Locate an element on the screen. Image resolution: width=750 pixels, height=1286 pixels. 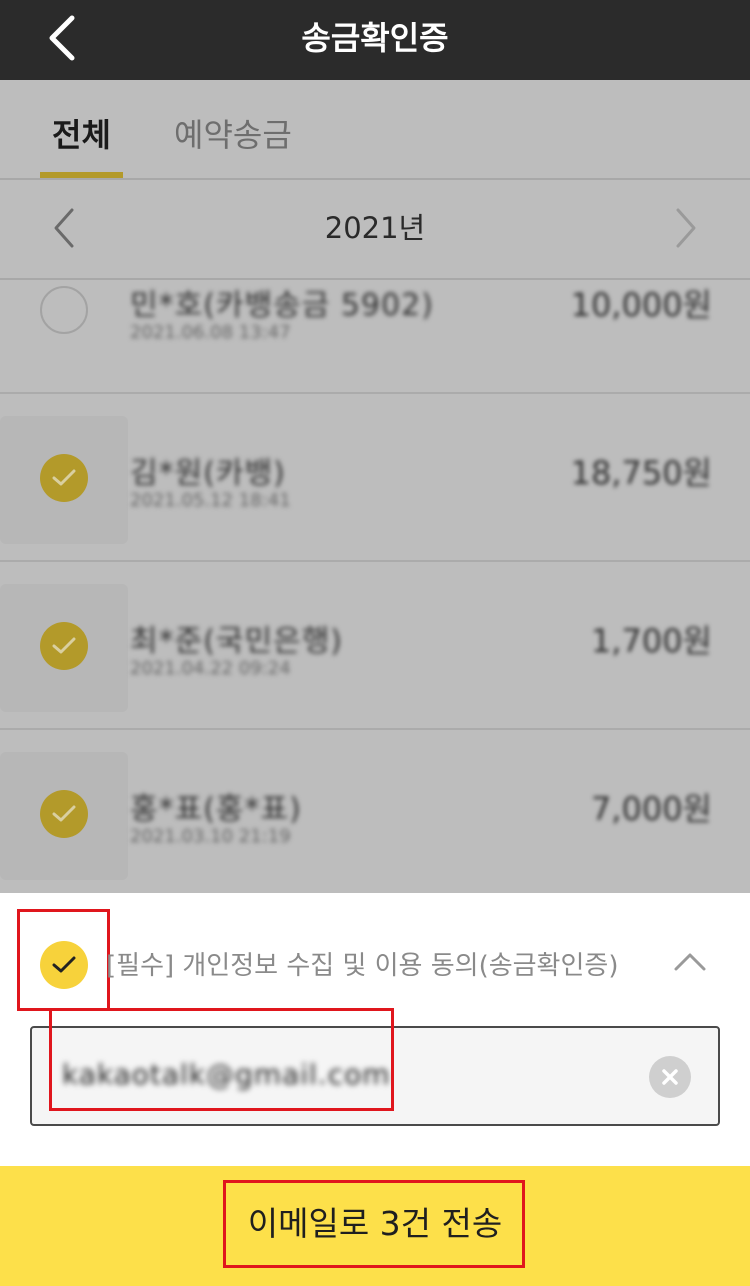
consent-highlight-box is located at coordinates (63, 960).